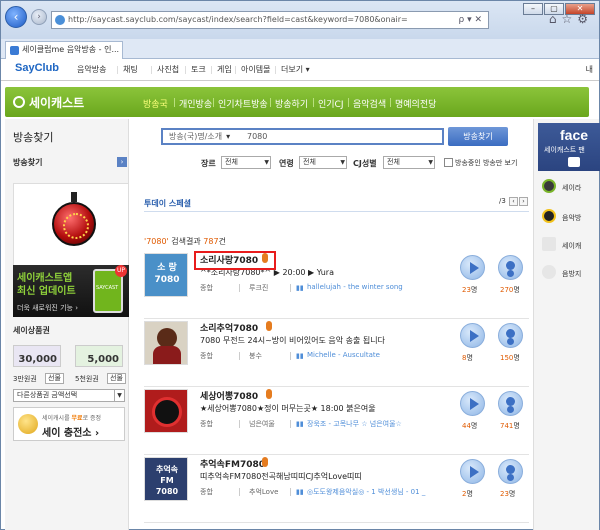 The image size is (600, 530). I want to click on address-controls: ρ ▾ ✕, so click(471, 20).